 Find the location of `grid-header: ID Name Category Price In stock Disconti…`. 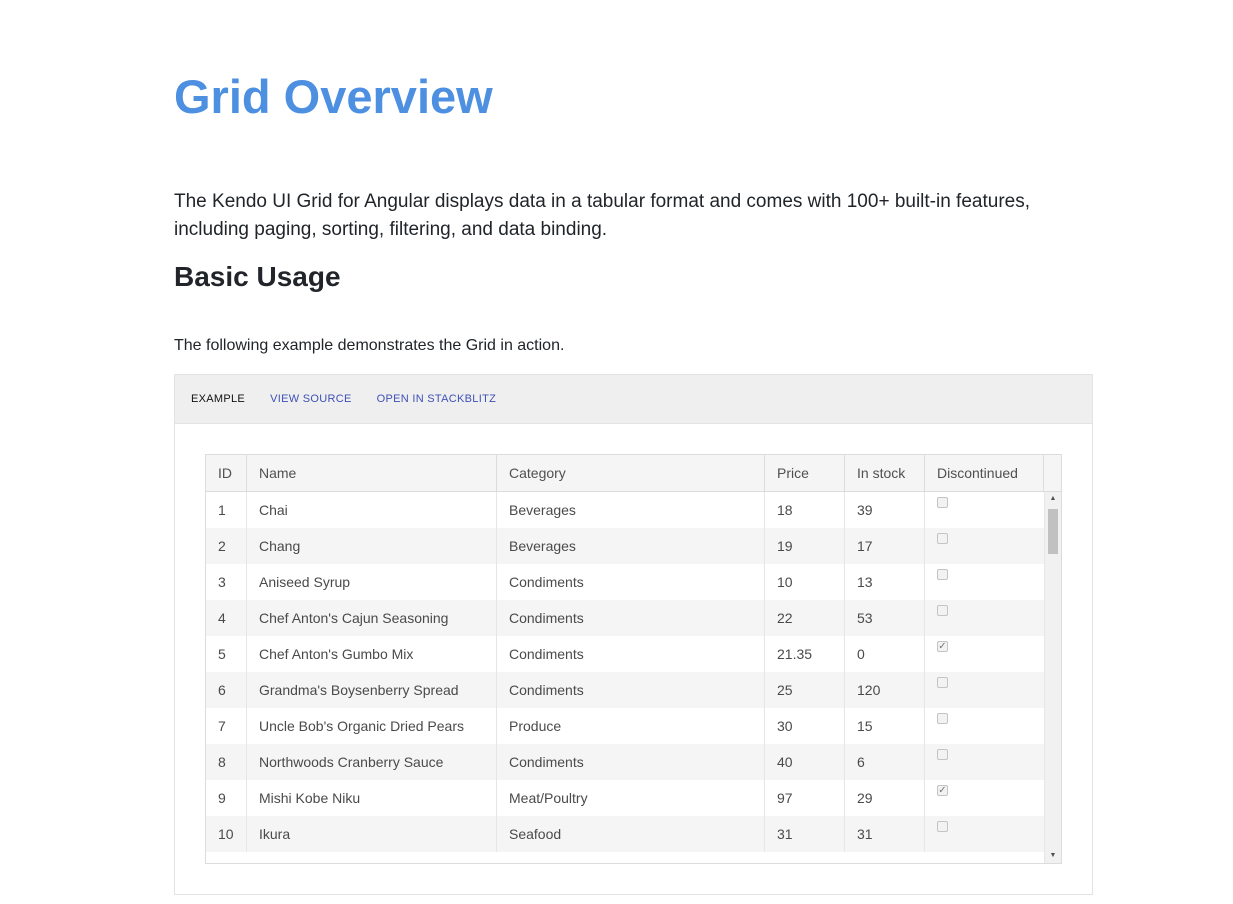

grid-header: ID Name Category Price In stock Disconti… is located at coordinates (633, 473).